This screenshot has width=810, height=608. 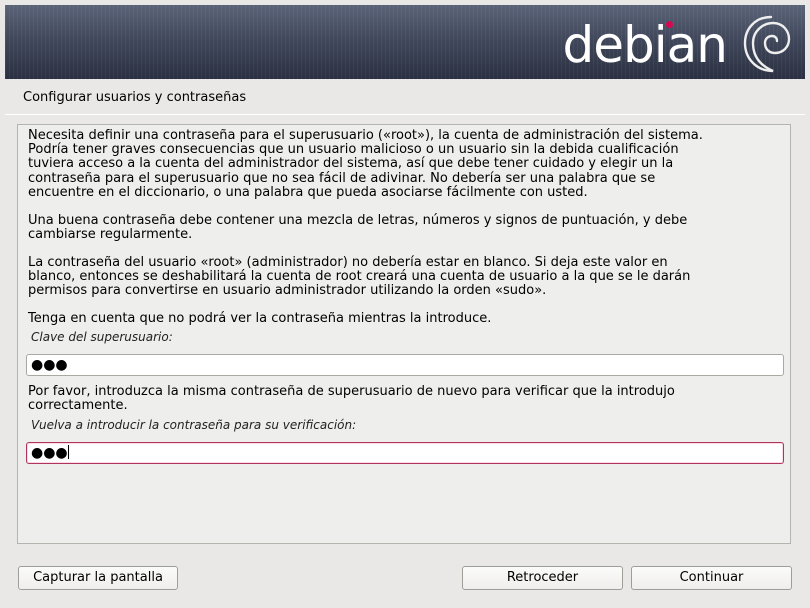 What do you see at coordinates (405, 453) in the screenshot?
I see `verify-password-input: ●●●` at bounding box center [405, 453].